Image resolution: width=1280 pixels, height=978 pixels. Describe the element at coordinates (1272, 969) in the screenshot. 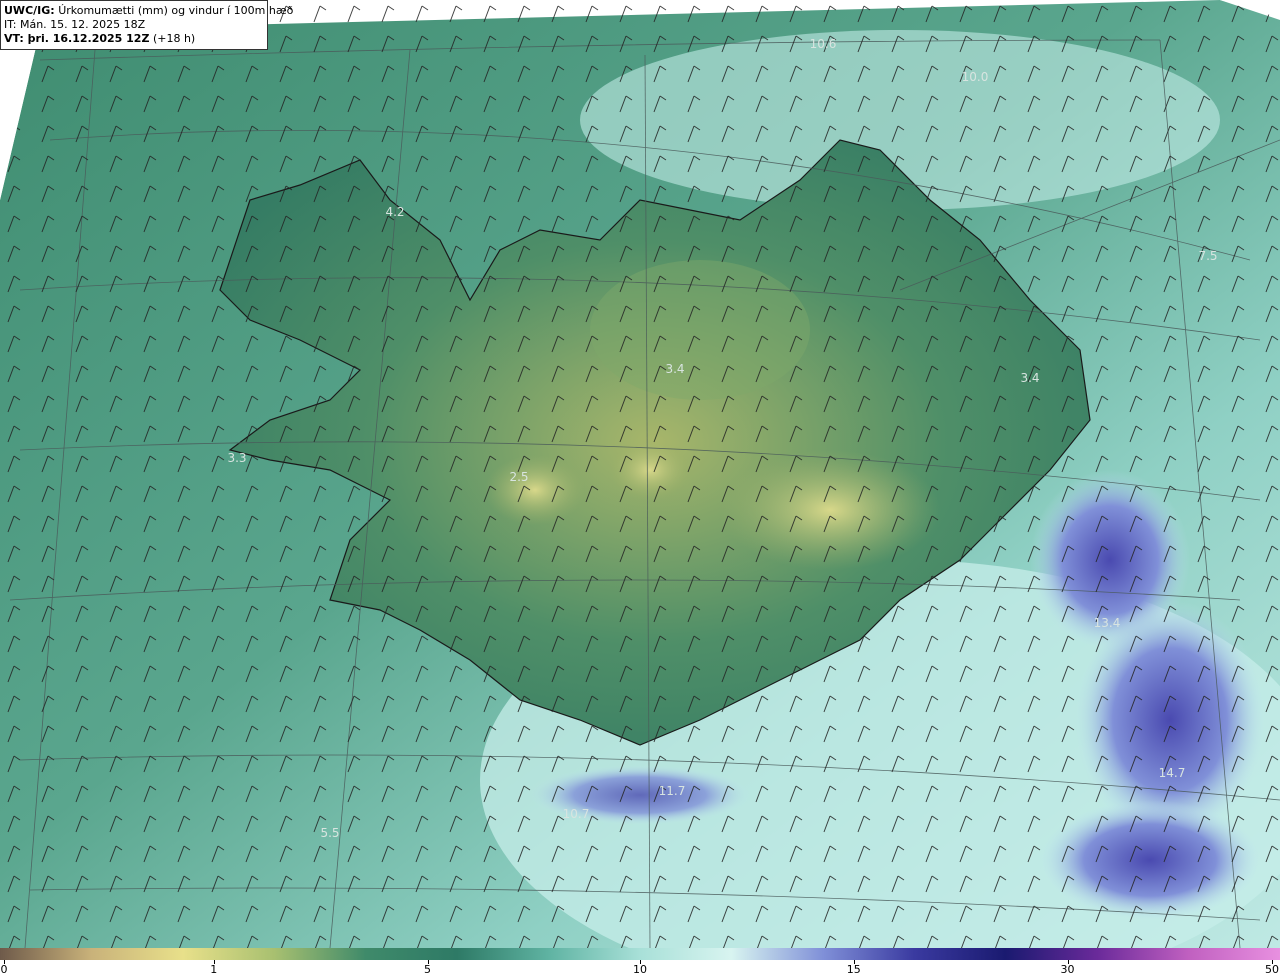

I see `colorbar-tick-label: 50` at that location.